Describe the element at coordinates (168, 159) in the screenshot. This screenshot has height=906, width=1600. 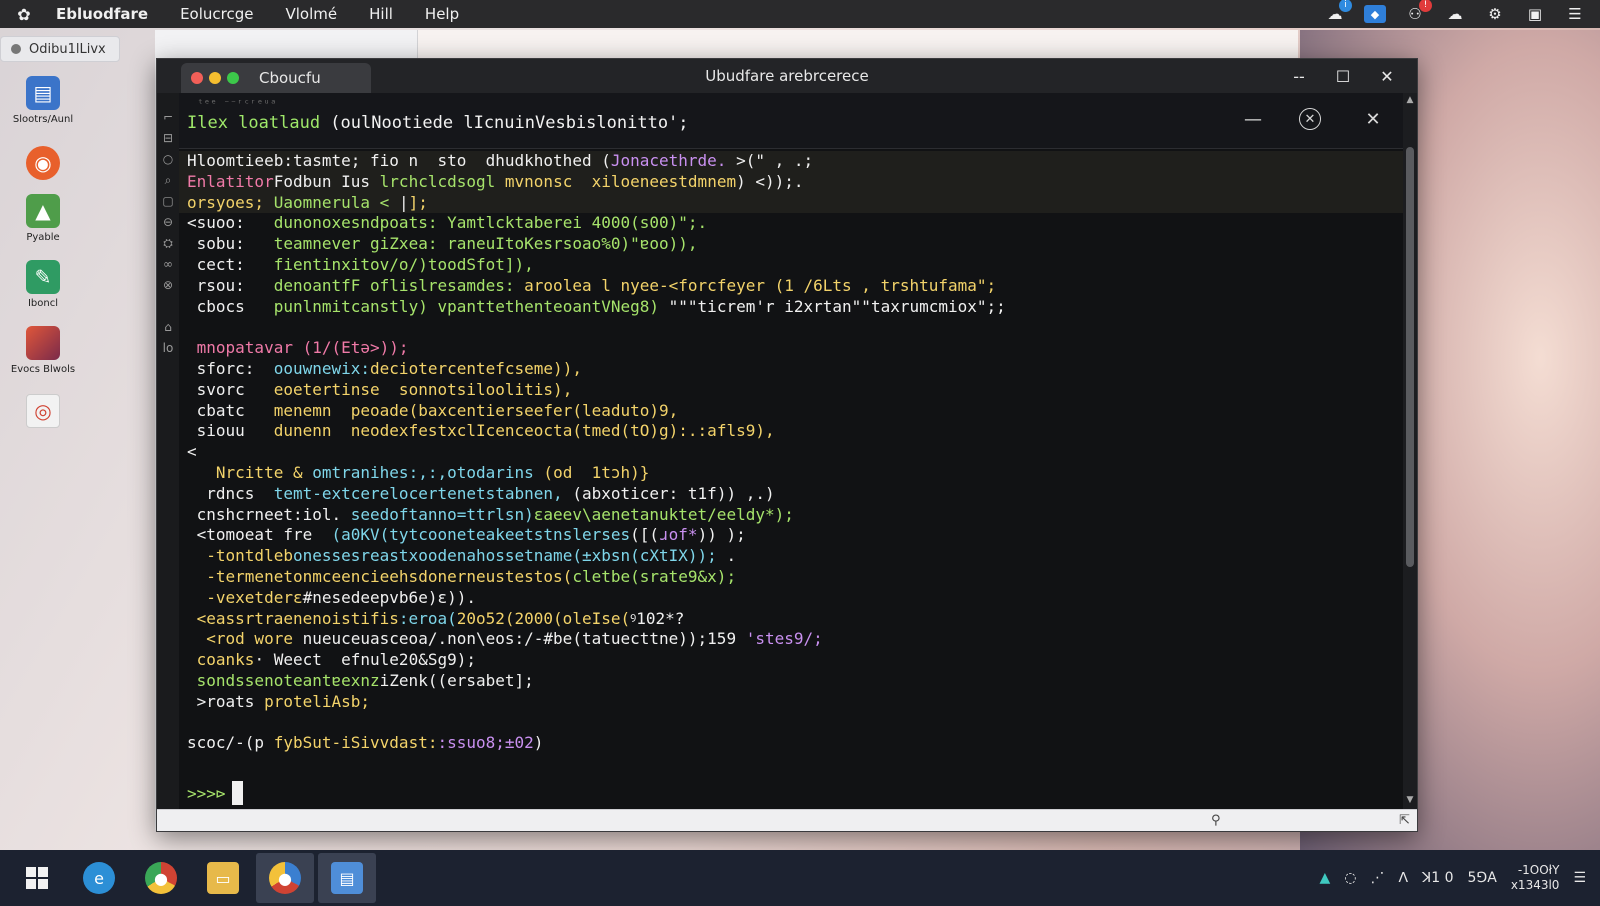
I see `gutter-icon: ○` at that location.